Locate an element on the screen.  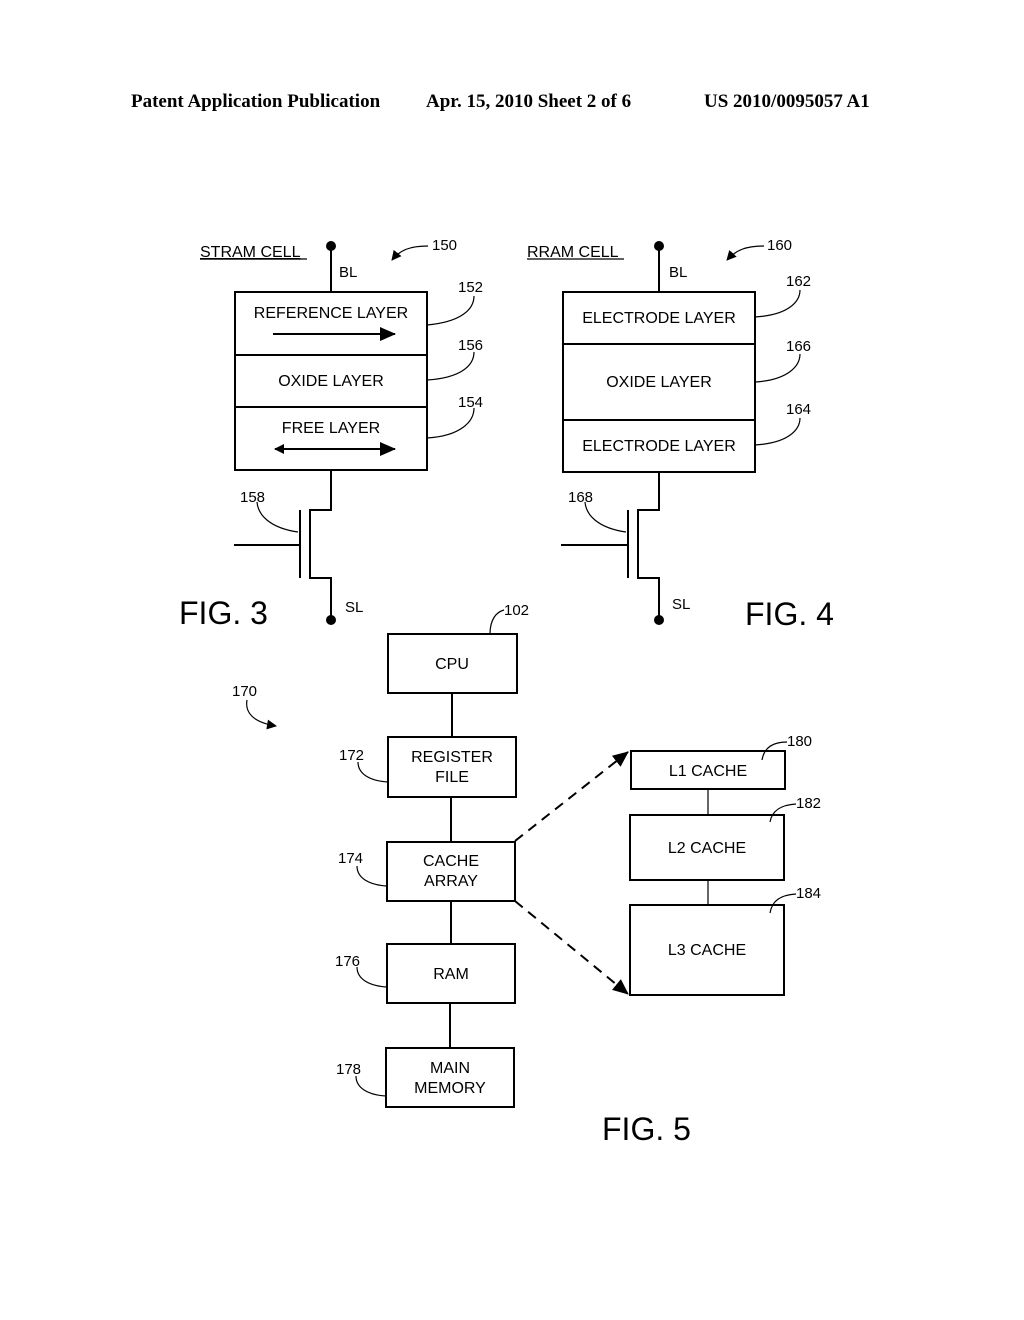
cpu-label: CPU is located at coordinates (452, 664).